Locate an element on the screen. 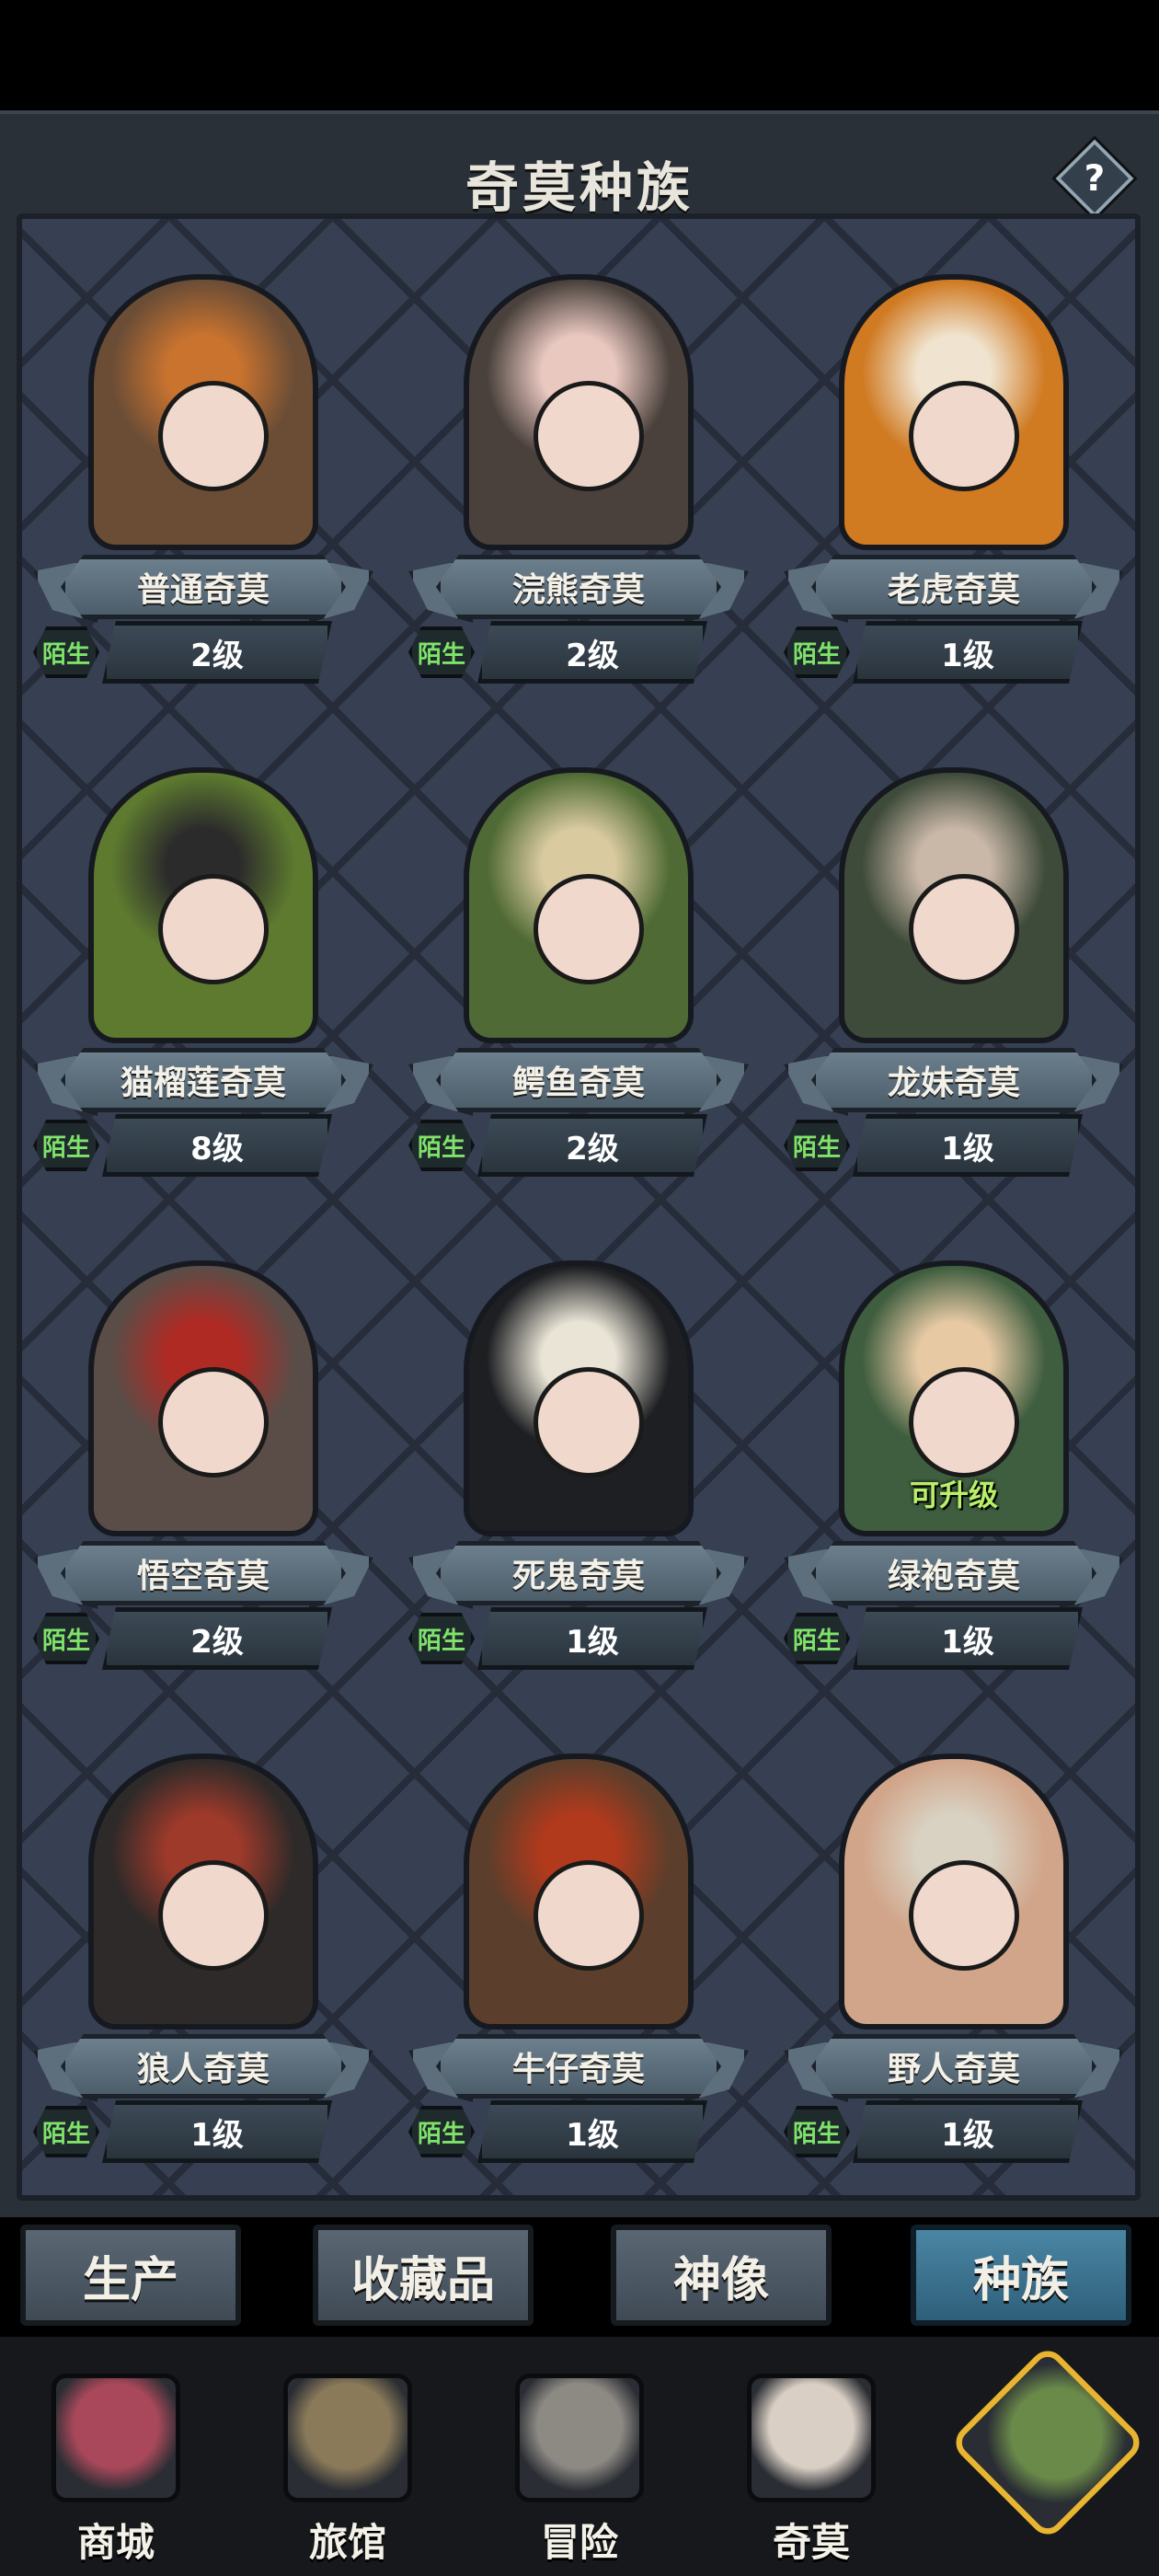 This screenshot has height=2576, width=1159. race-plaque: 普通奇莫 2级 陌生 is located at coordinates (203, 624).